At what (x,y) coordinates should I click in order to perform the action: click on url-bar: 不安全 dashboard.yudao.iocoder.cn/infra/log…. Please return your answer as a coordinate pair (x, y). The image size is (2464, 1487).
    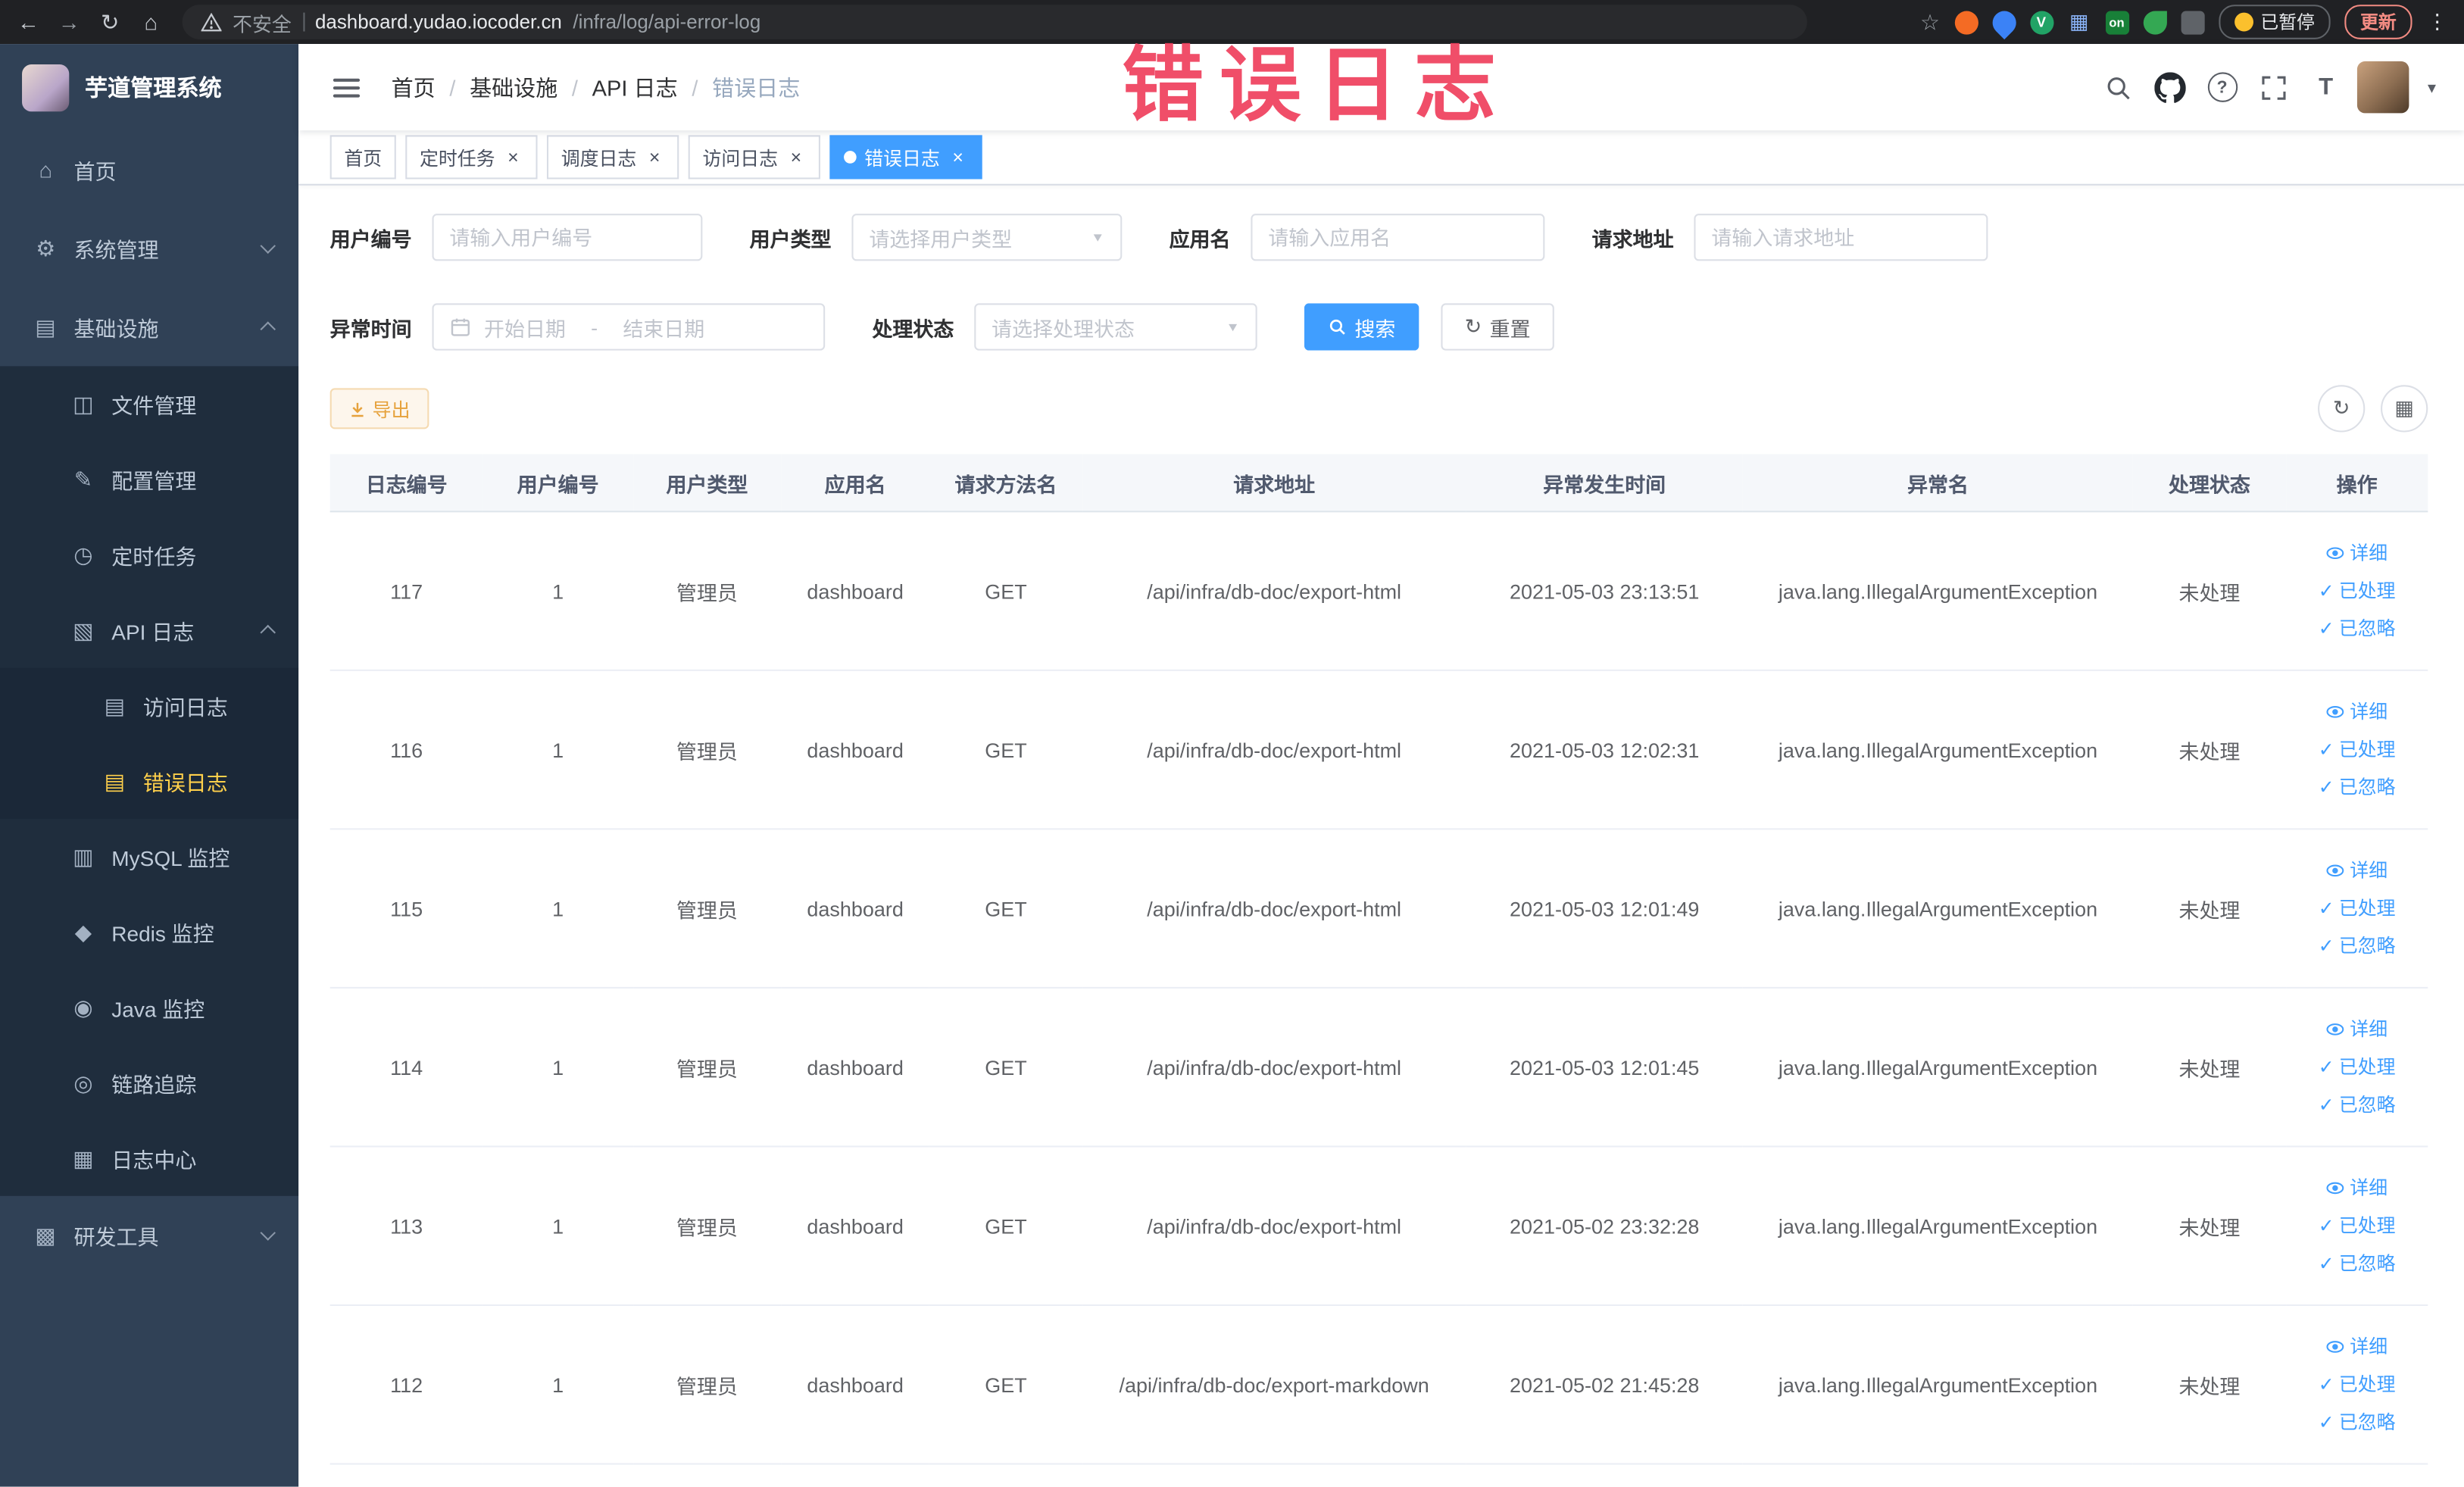
    Looking at the image, I should click on (994, 22).